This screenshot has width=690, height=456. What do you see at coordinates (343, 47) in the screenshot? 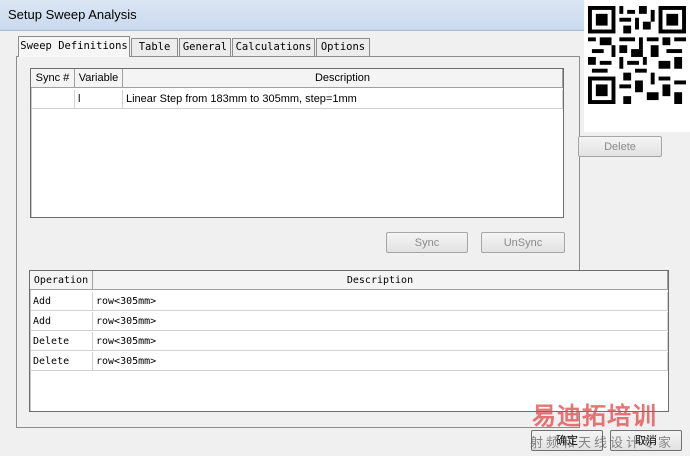
I see `tab-options: Options` at bounding box center [343, 47].